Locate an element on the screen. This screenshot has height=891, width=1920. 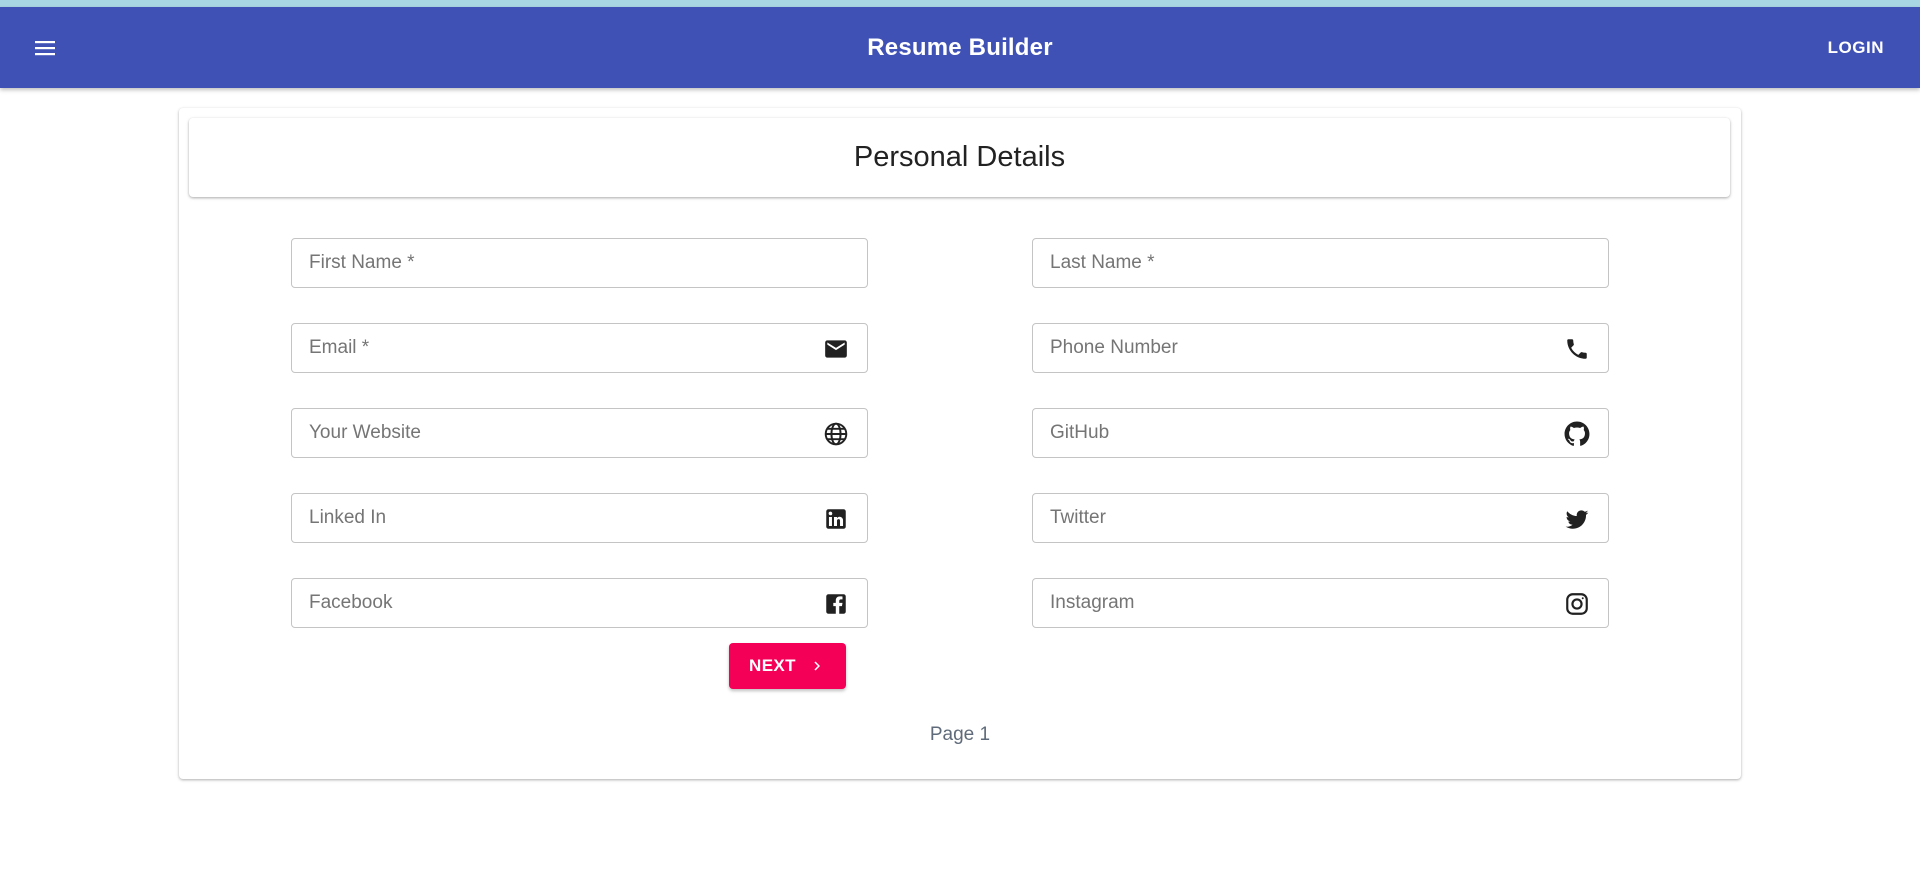
instagram-icon is located at coordinates (1577, 604).